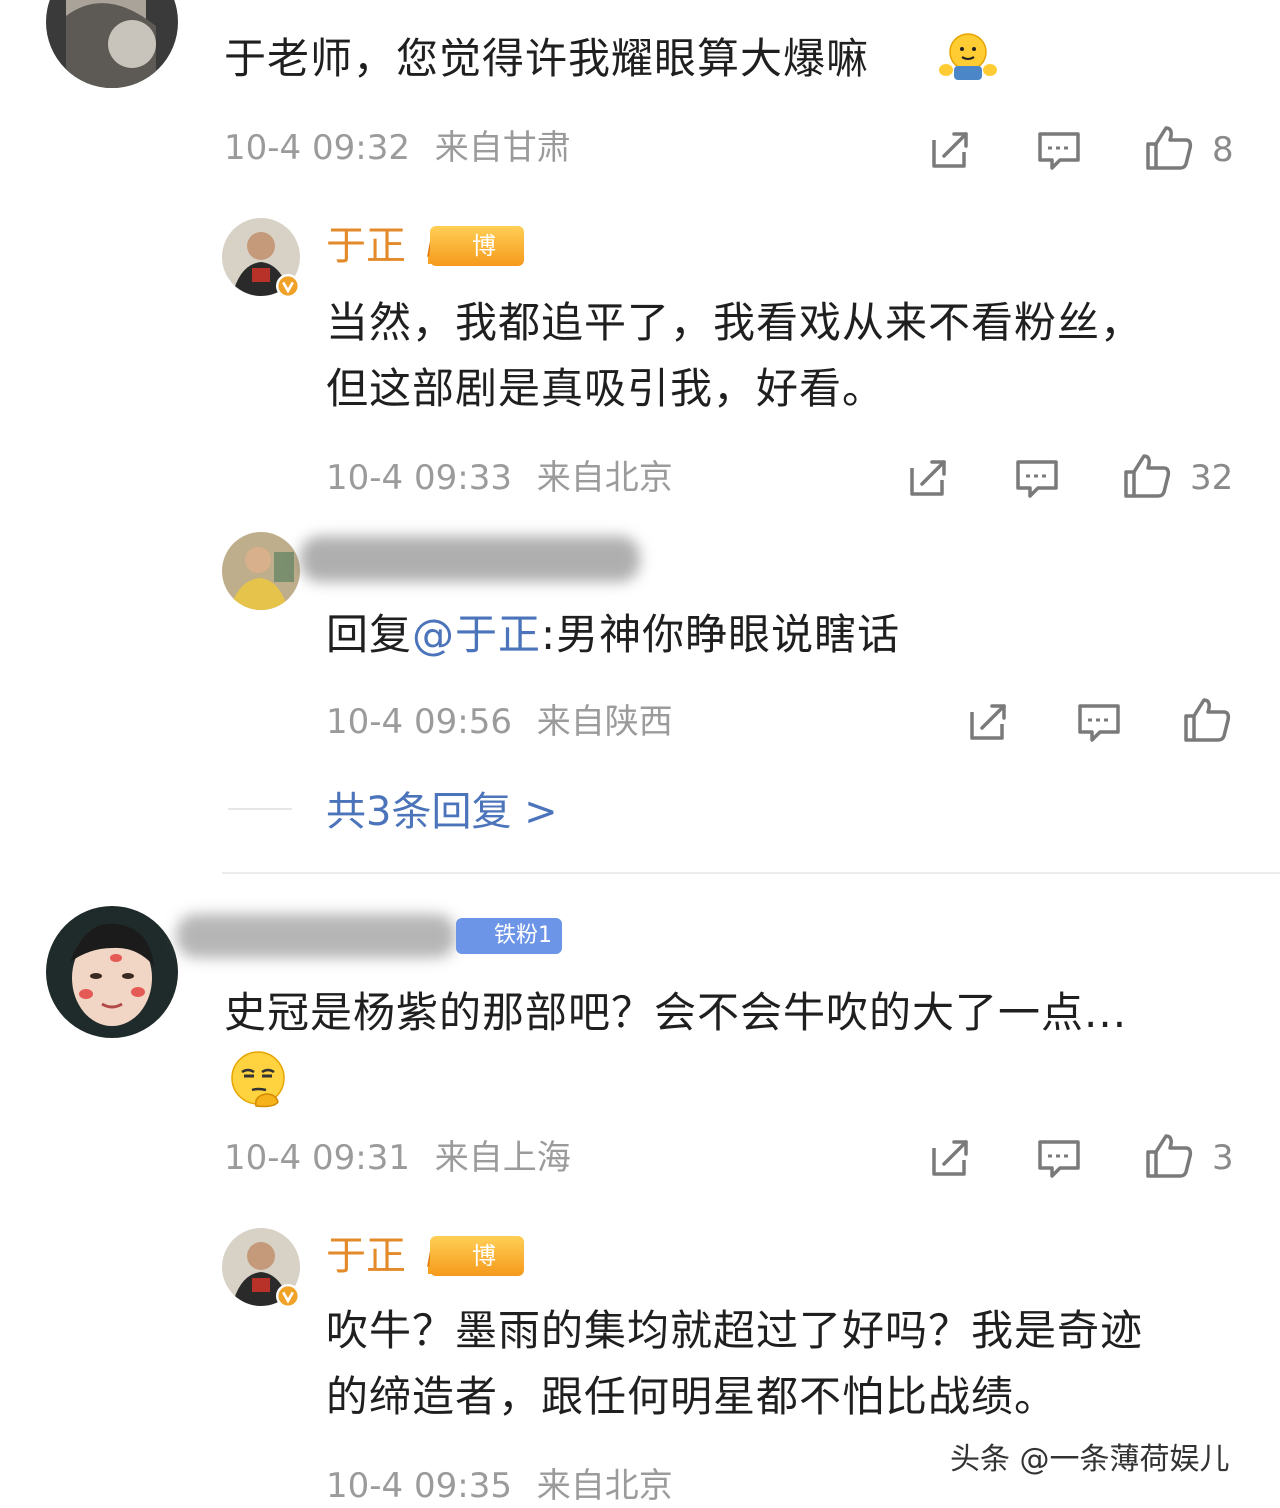 The image size is (1280, 1508). What do you see at coordinates (317, 1158) in the screenshot?
I see `timestamp: 10-4 09:31` at bounding box center [317, 1158].